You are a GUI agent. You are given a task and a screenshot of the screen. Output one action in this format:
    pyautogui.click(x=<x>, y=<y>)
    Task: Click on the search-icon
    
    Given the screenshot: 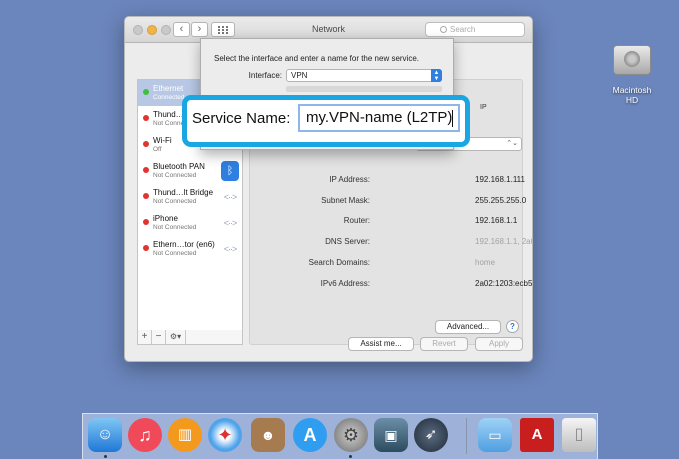 What is the action you would take?
    pyautogui.click(x=443, y=29)
    